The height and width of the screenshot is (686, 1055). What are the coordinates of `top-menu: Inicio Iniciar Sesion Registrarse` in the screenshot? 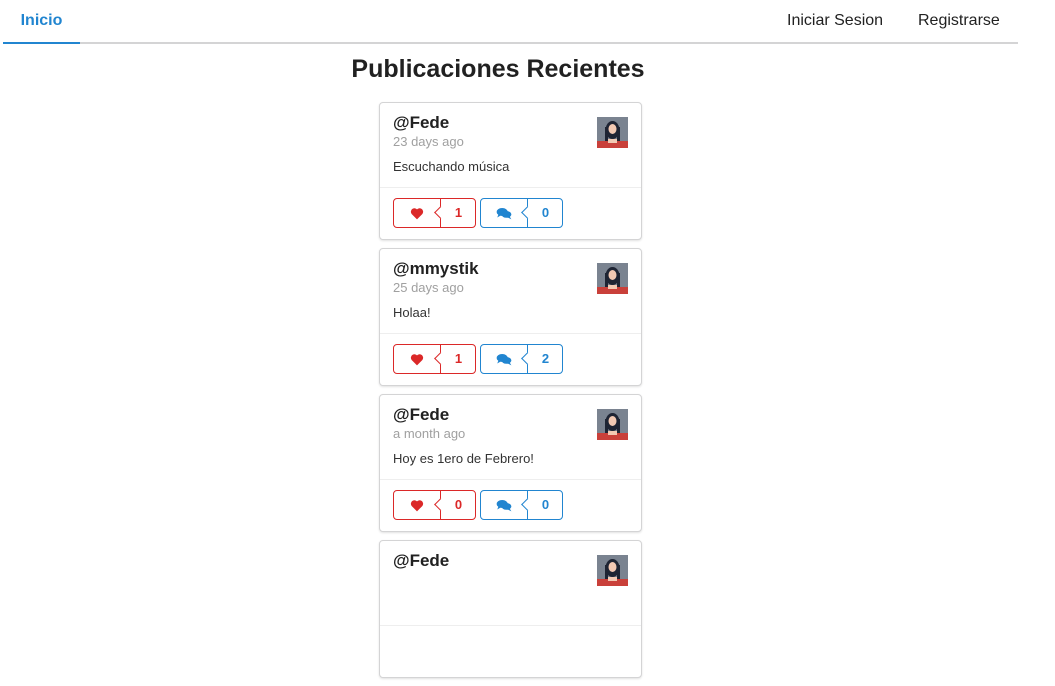 It's located at (510, 22).